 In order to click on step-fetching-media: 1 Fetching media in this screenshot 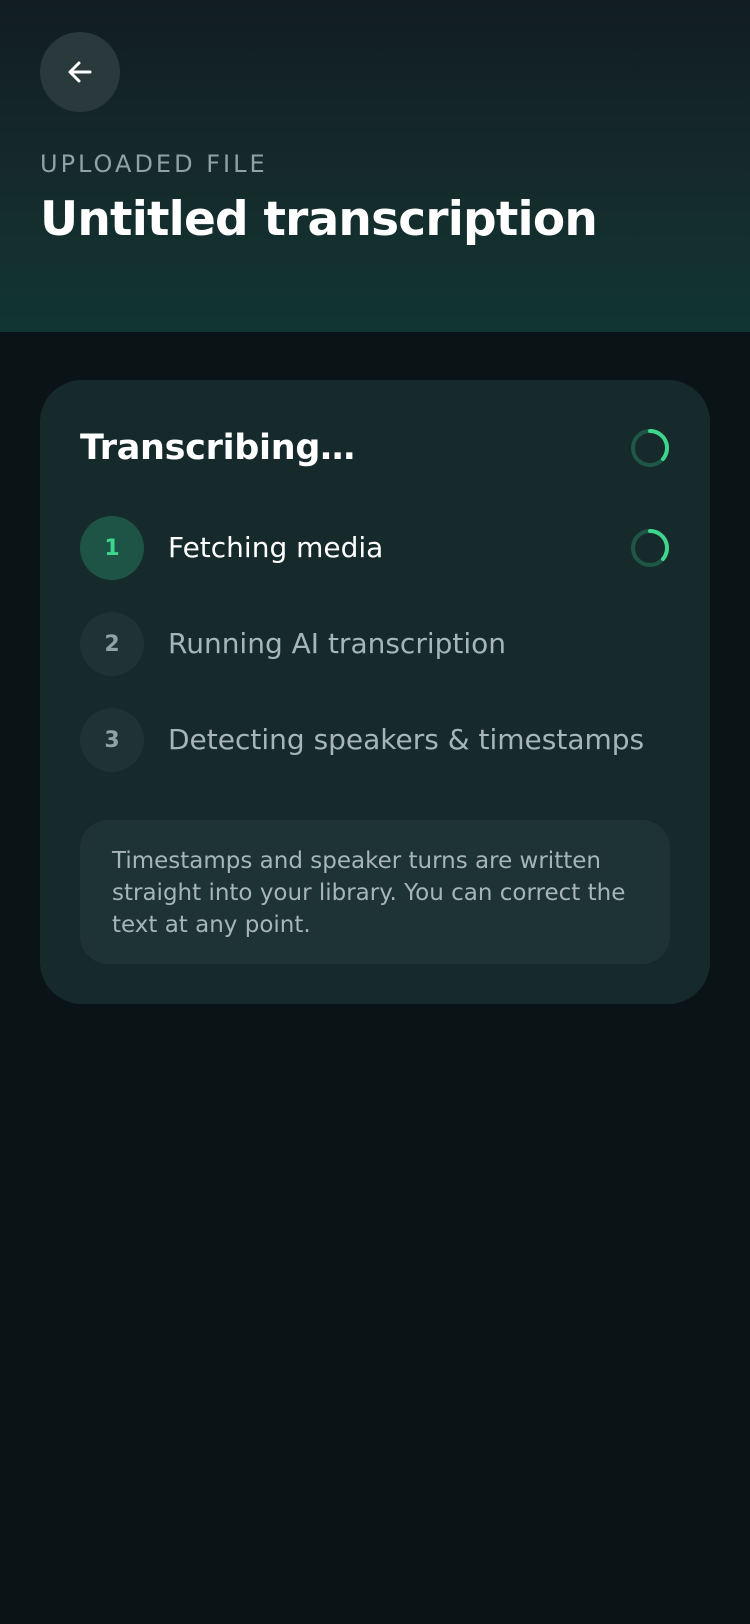, I will do `click(375, 548)`.